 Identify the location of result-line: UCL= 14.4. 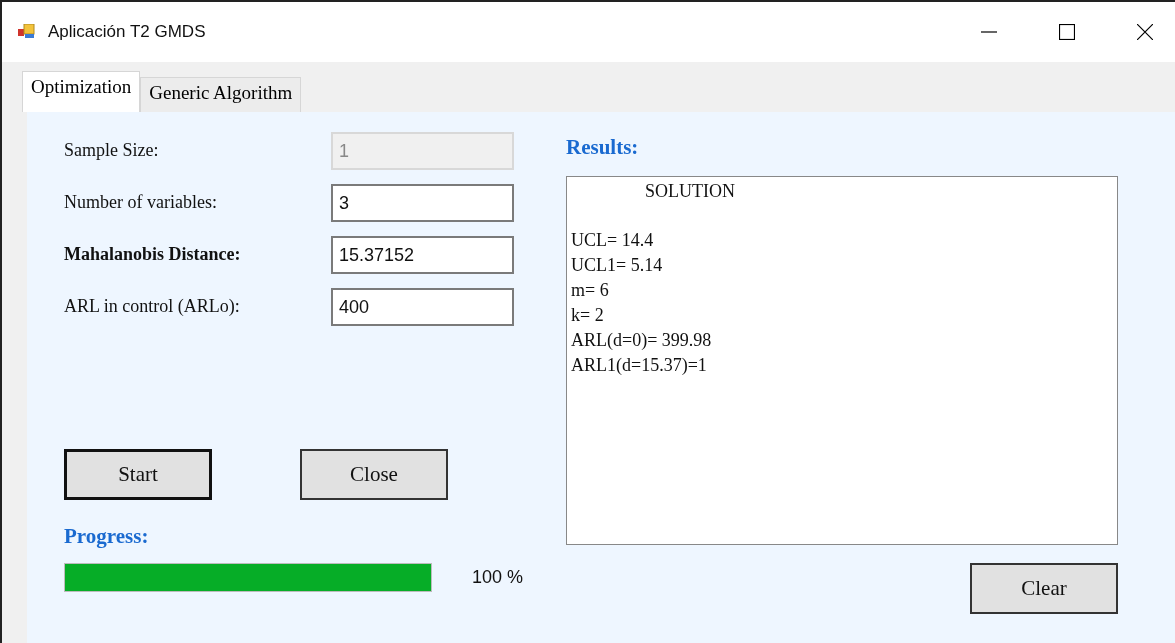
(613, 240).